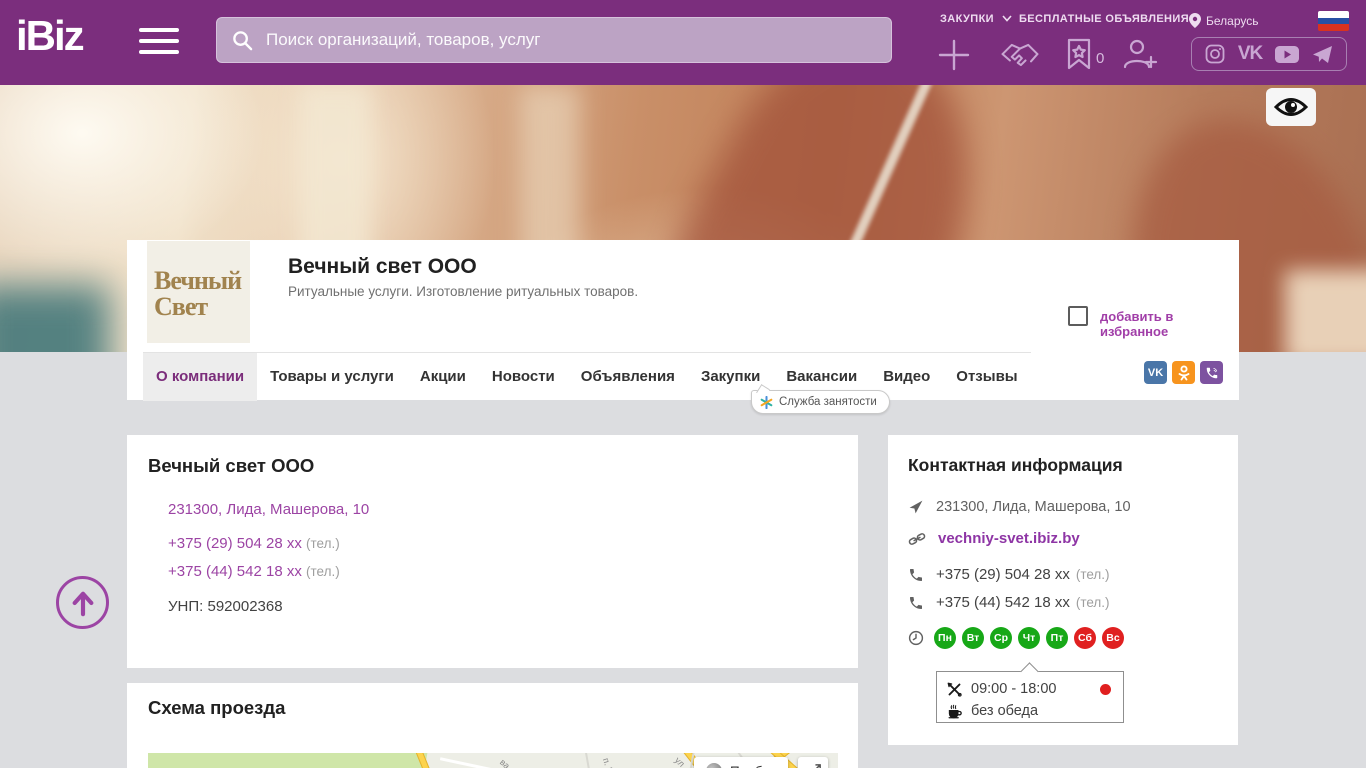  Describe the element at coordinates (217, 707) in the screenshot. I see `map-heading: Схема проезда` at that location.